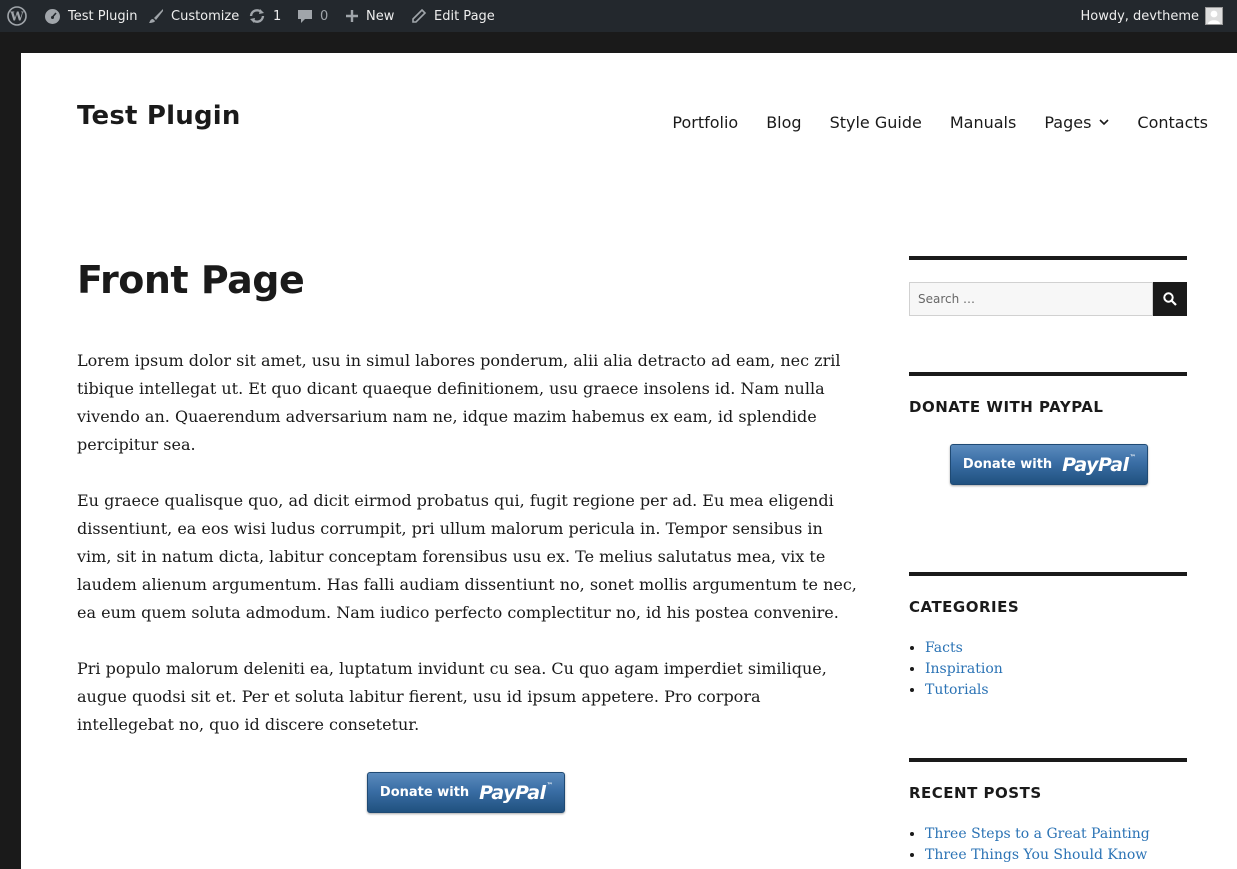 The height and width of the screenshot is (869, 1237). What do you see at coordinates (380, 16) in the screenshot?
I see `admin-new-label: New` at bounding box center [380, 16].